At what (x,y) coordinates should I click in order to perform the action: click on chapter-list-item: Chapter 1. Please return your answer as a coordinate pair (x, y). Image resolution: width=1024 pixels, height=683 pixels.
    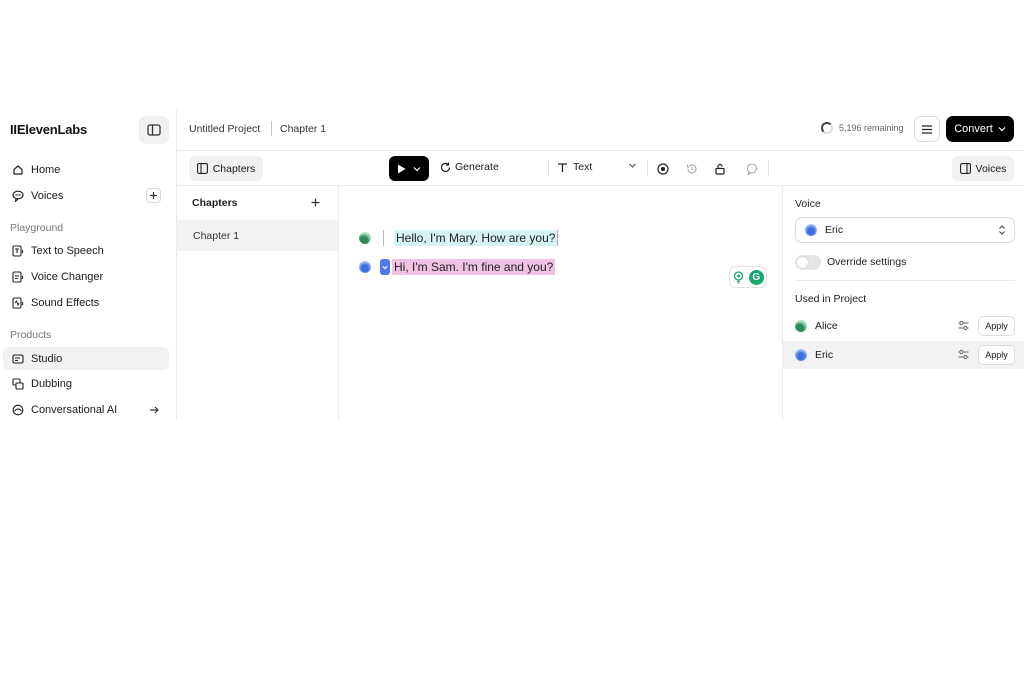
    Looking at the image, I should click on (257, 235).